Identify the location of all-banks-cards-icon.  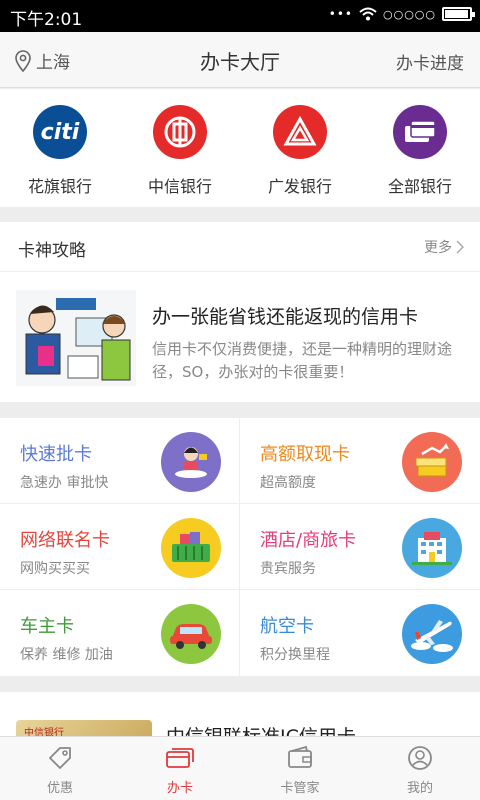
(420, 132).